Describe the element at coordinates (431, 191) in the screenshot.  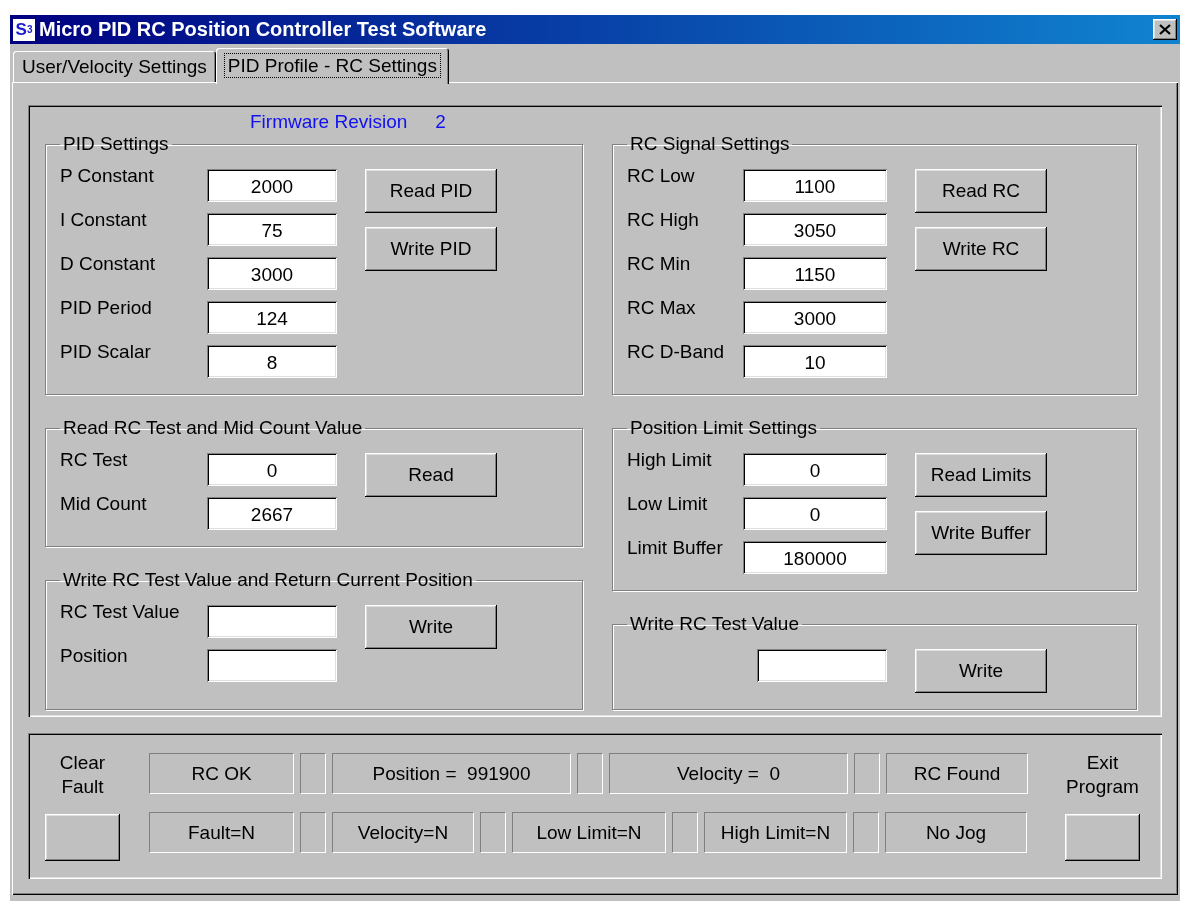
I see `action-button: Read PID` at that location.